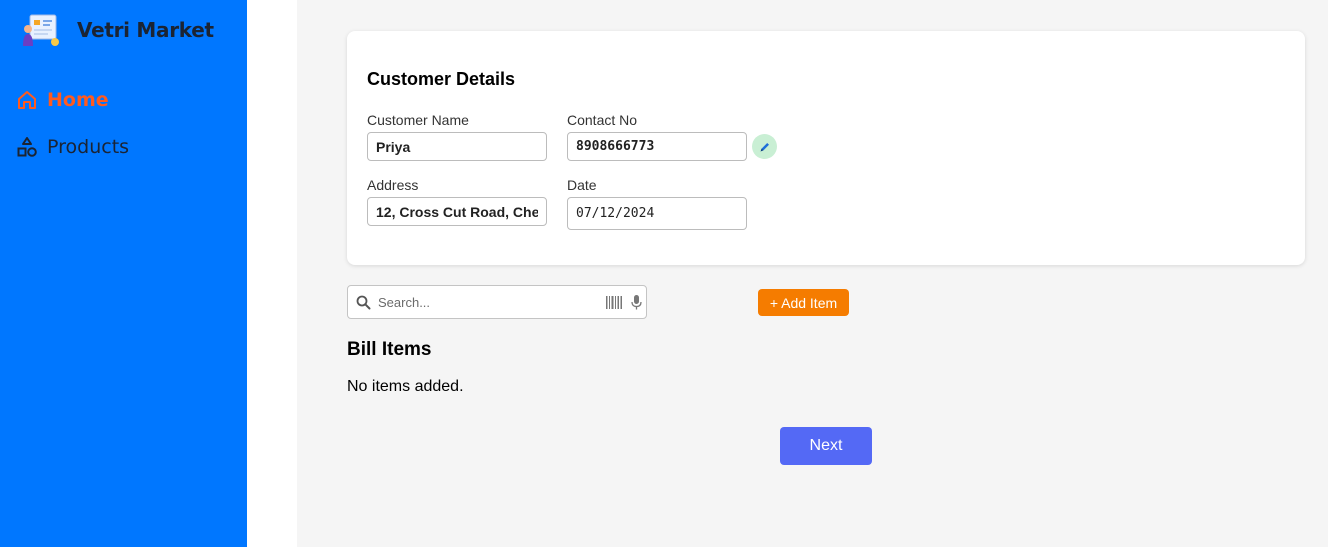 The image size is (1328, 547). I want to click on contact-no-label: Contact No, so click(602, 120).